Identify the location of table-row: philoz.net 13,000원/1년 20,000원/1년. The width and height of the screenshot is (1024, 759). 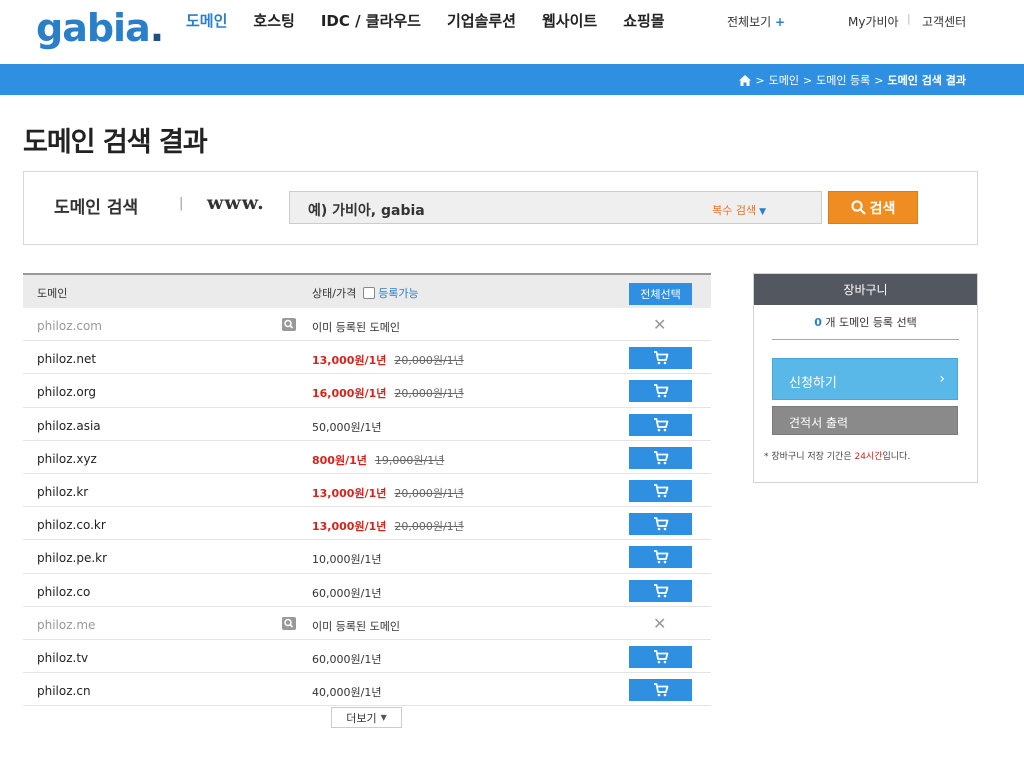
(367, 358).